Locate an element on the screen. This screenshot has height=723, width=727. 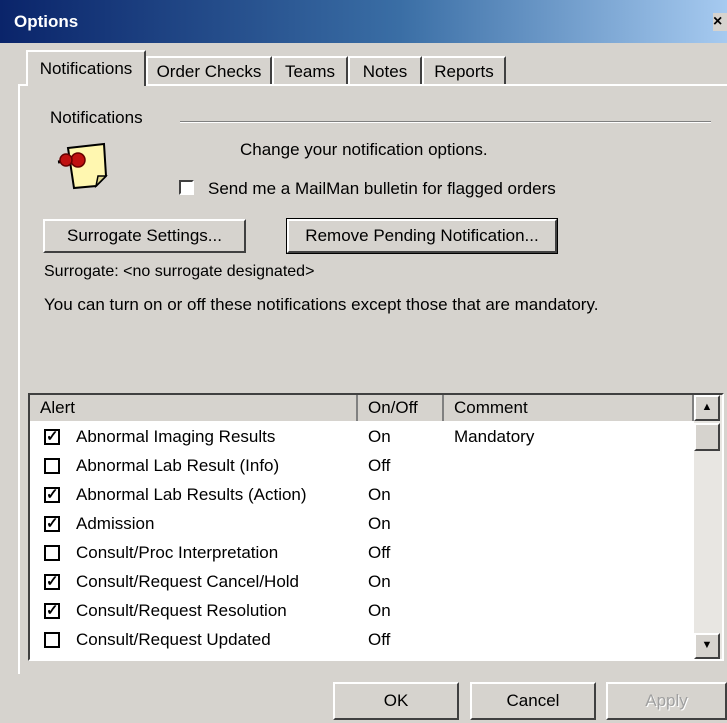
notepad-pushpin-icon is located at coordinates (82, 166).